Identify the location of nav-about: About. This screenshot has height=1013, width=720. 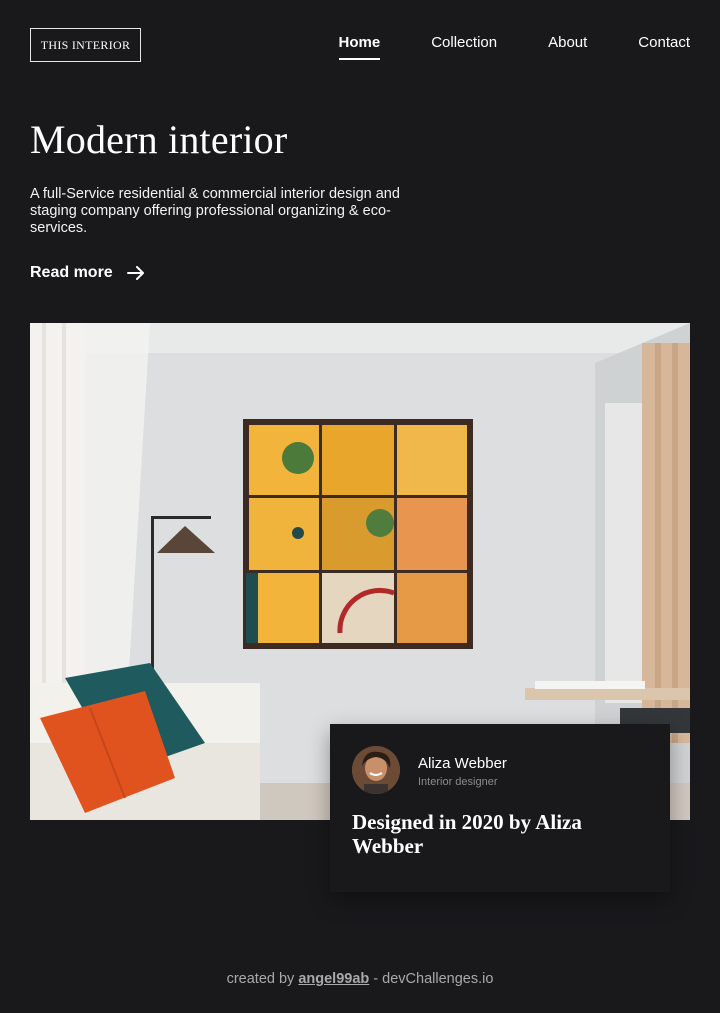
(567, 47).